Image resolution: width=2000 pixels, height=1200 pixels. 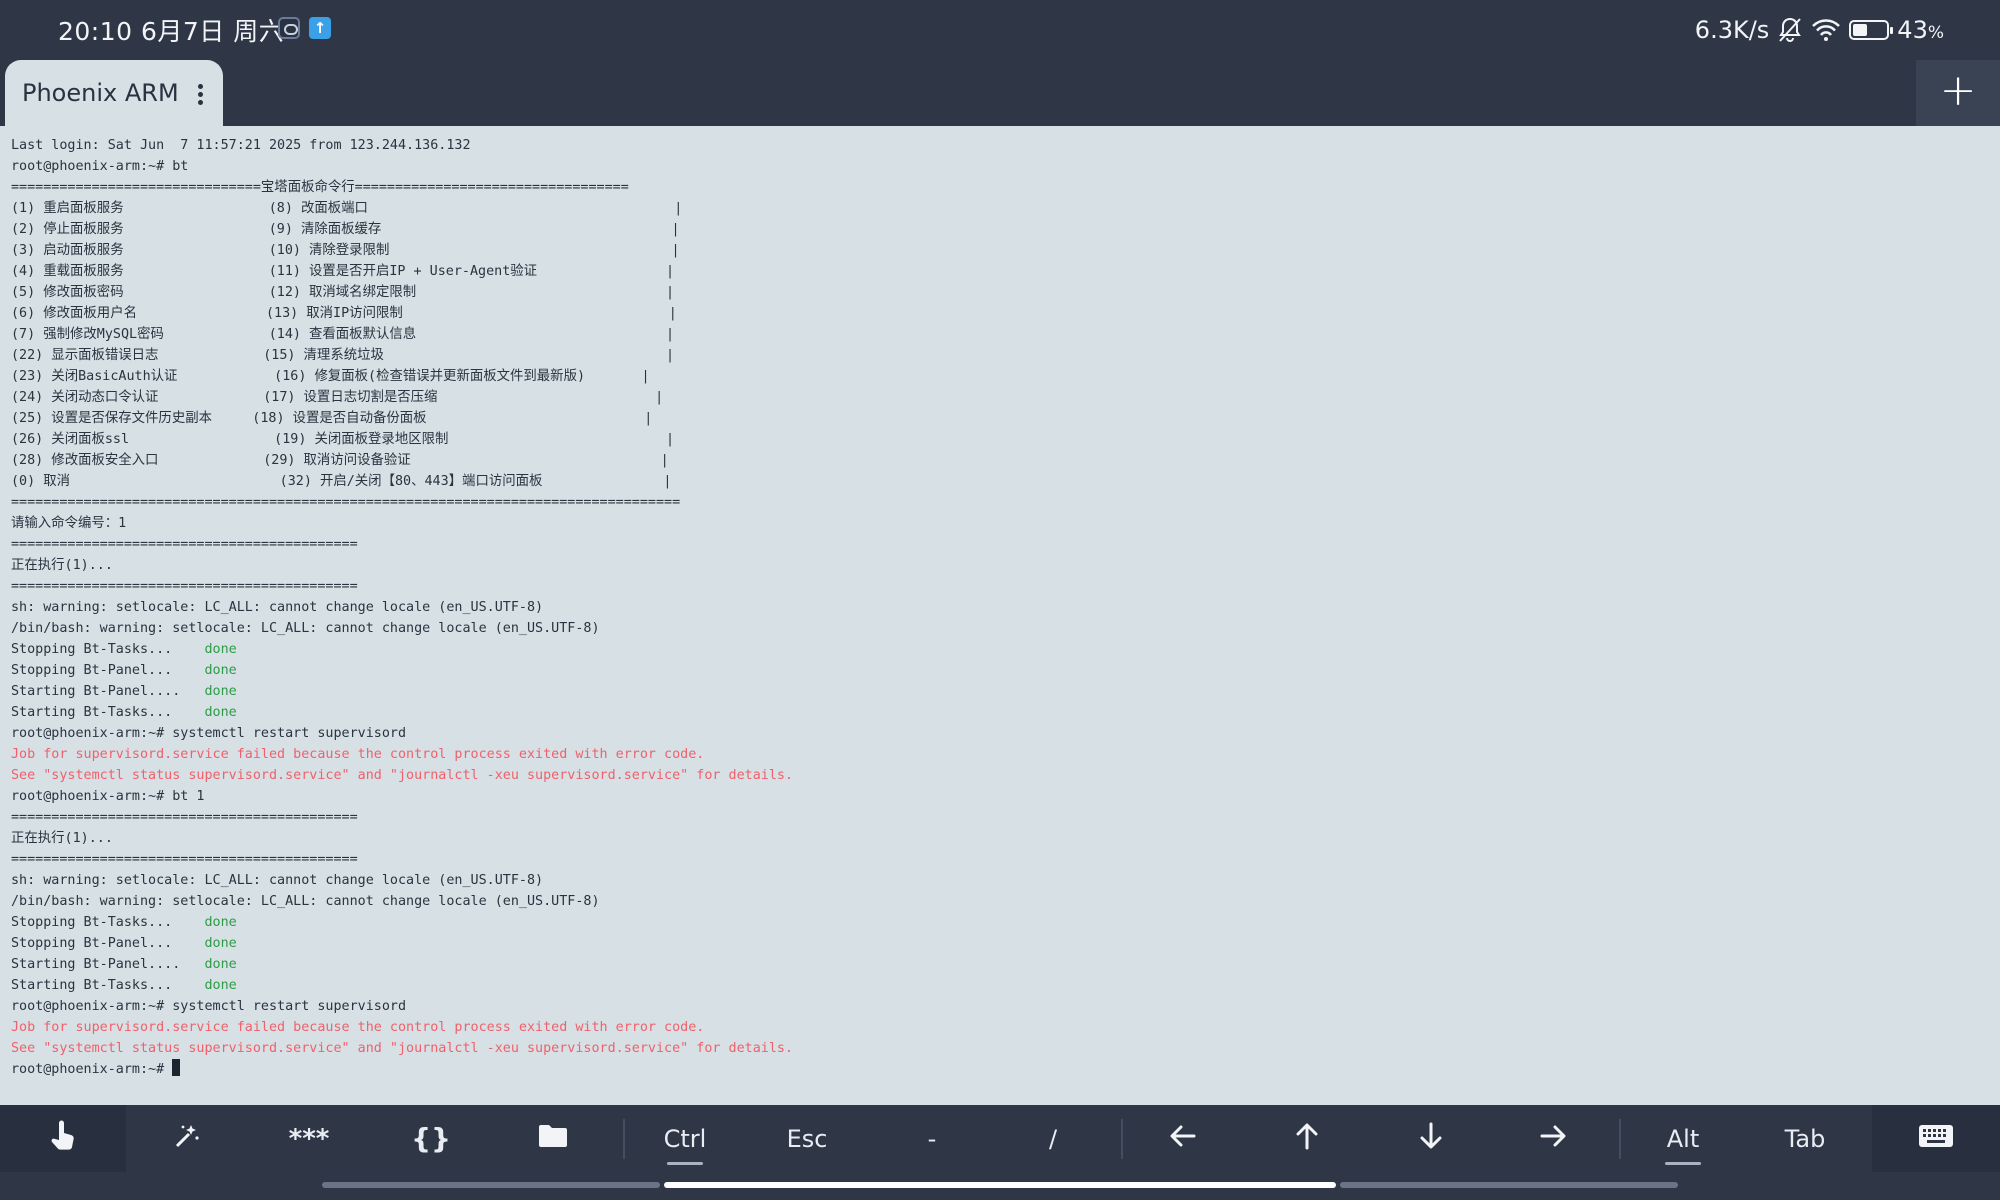 What do you see at coordinates (201, 94) in the screenshot?
I see `more-vert-icon` at bounding box center [201, 94].